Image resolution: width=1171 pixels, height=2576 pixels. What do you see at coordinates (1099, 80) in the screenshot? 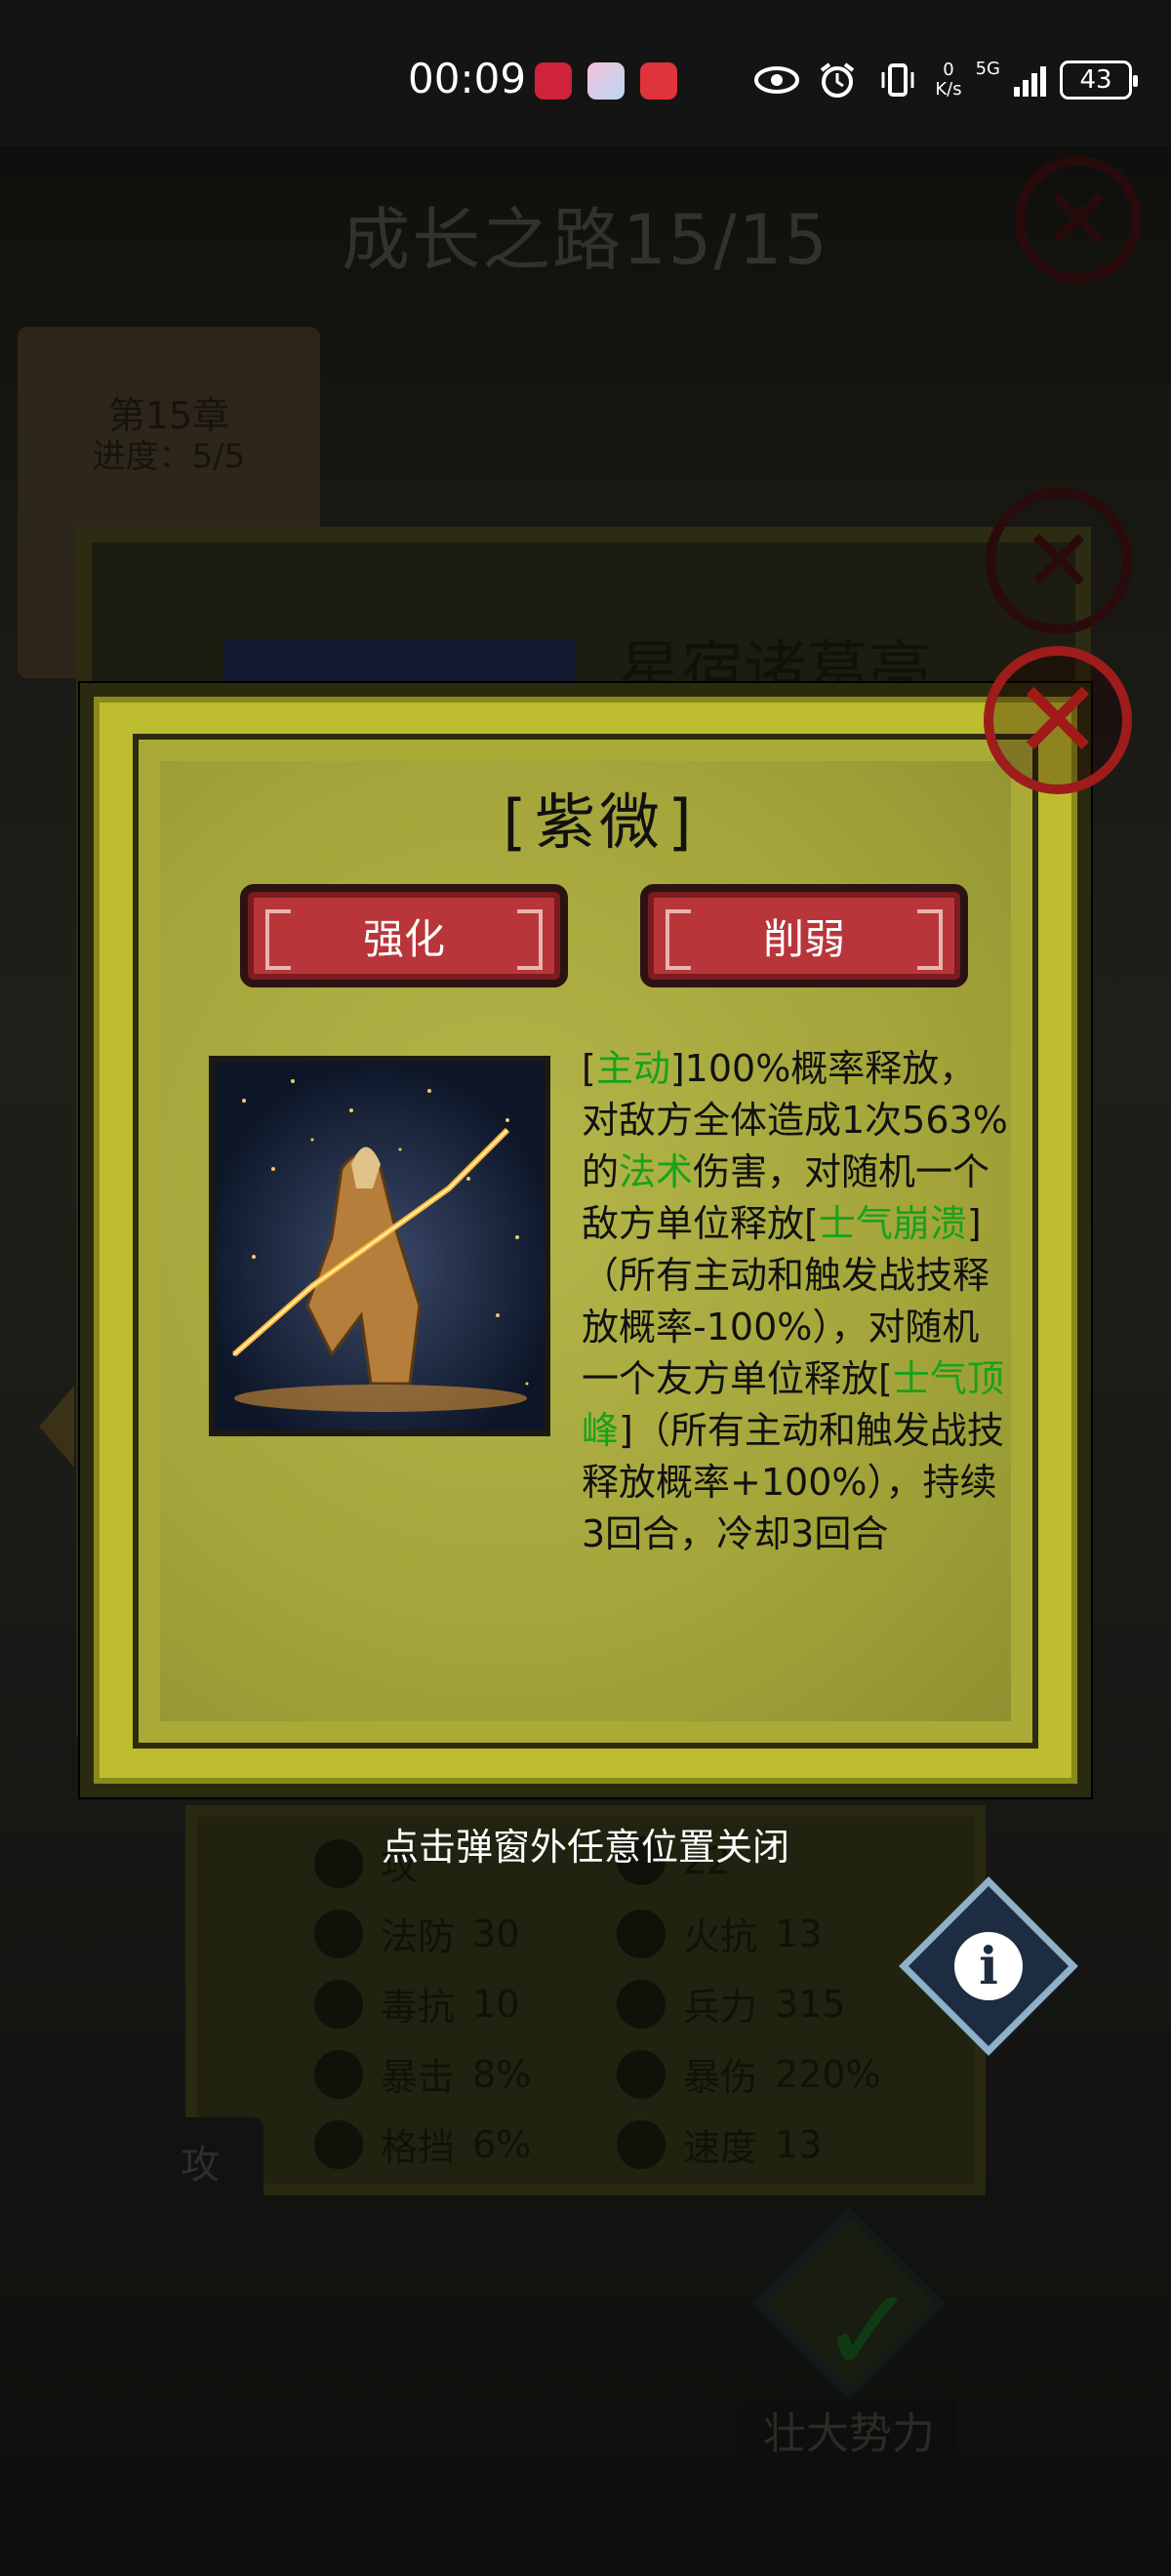
I see `battery-icon: 43` at bounding box center [1099, 80].